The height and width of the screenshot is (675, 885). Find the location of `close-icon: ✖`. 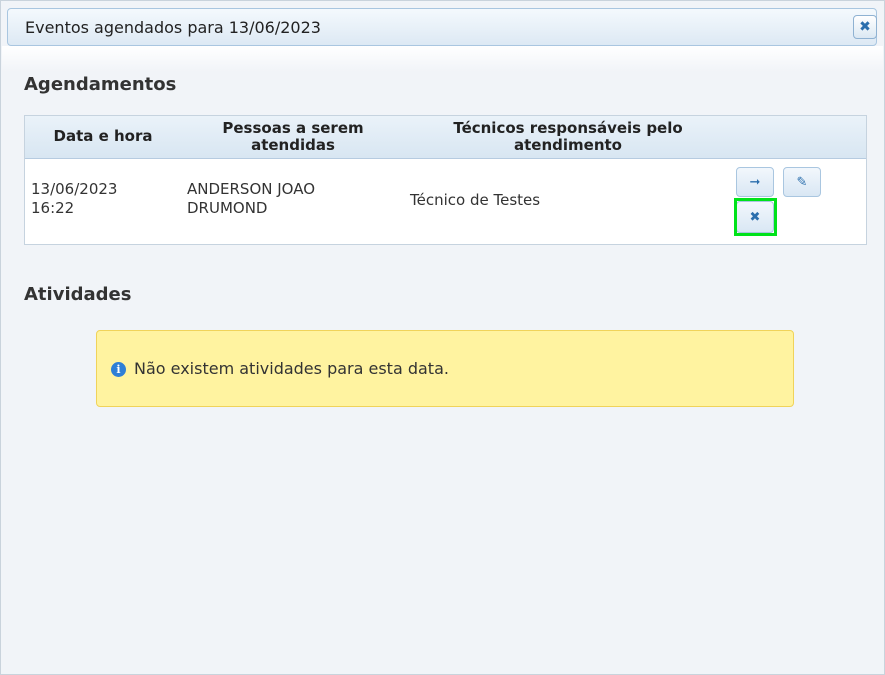

close-icon: ✖ is located at coordinates (865, 27).